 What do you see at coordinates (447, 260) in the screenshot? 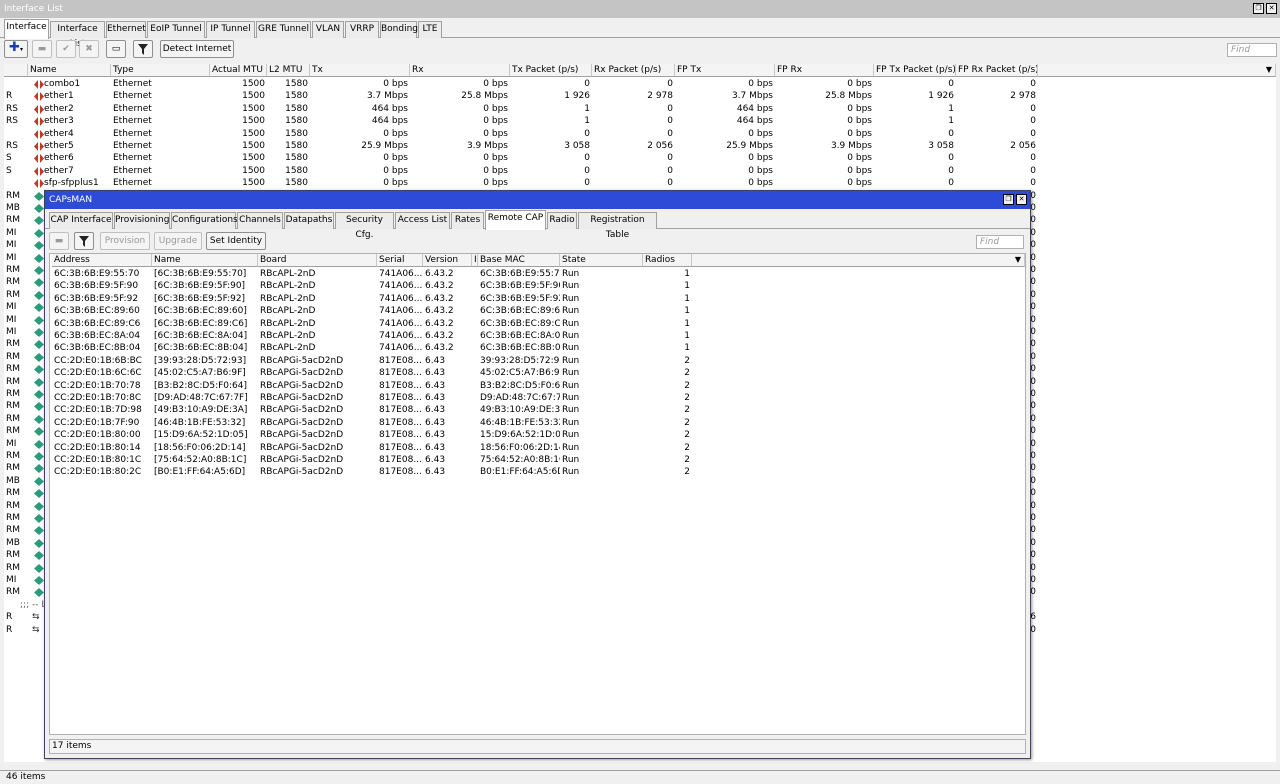
I see `column-header: Version` at bounding box center [447, 260].